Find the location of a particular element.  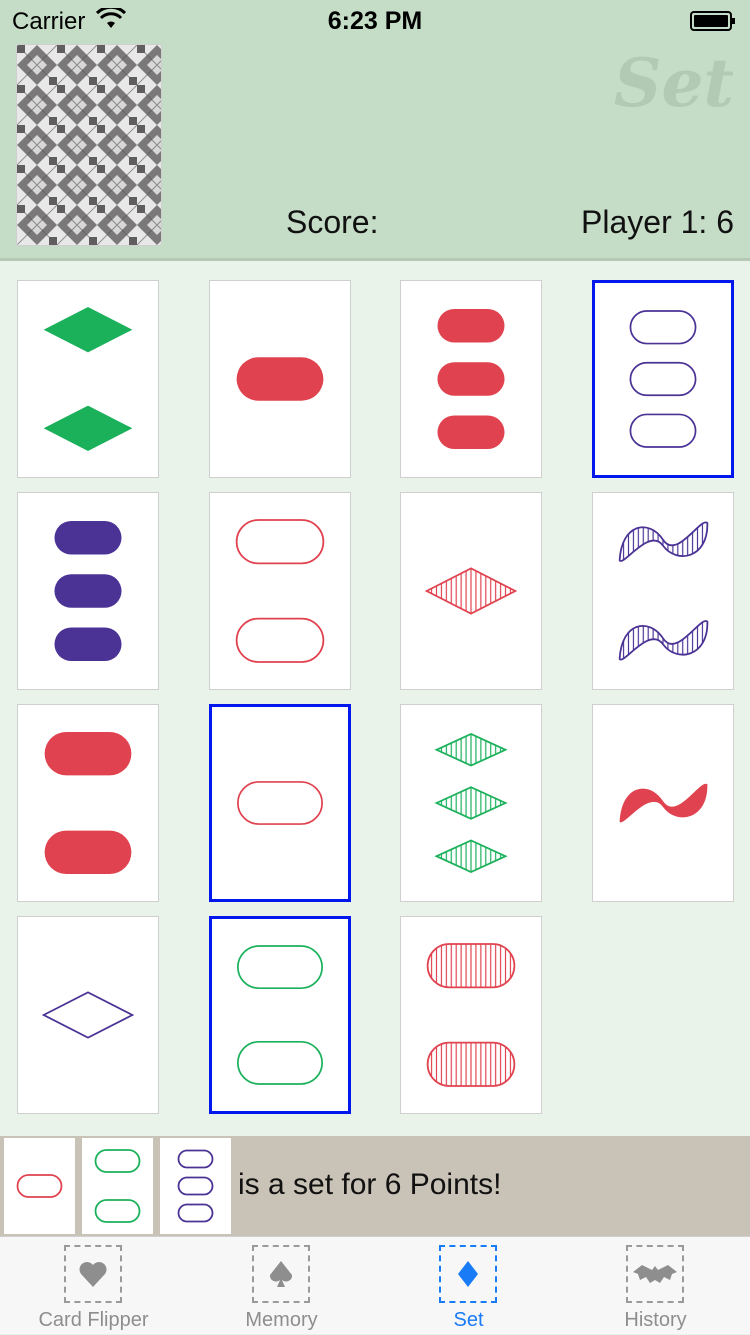

score-value: Player 1: 6 is located at coordinates (657, 222).